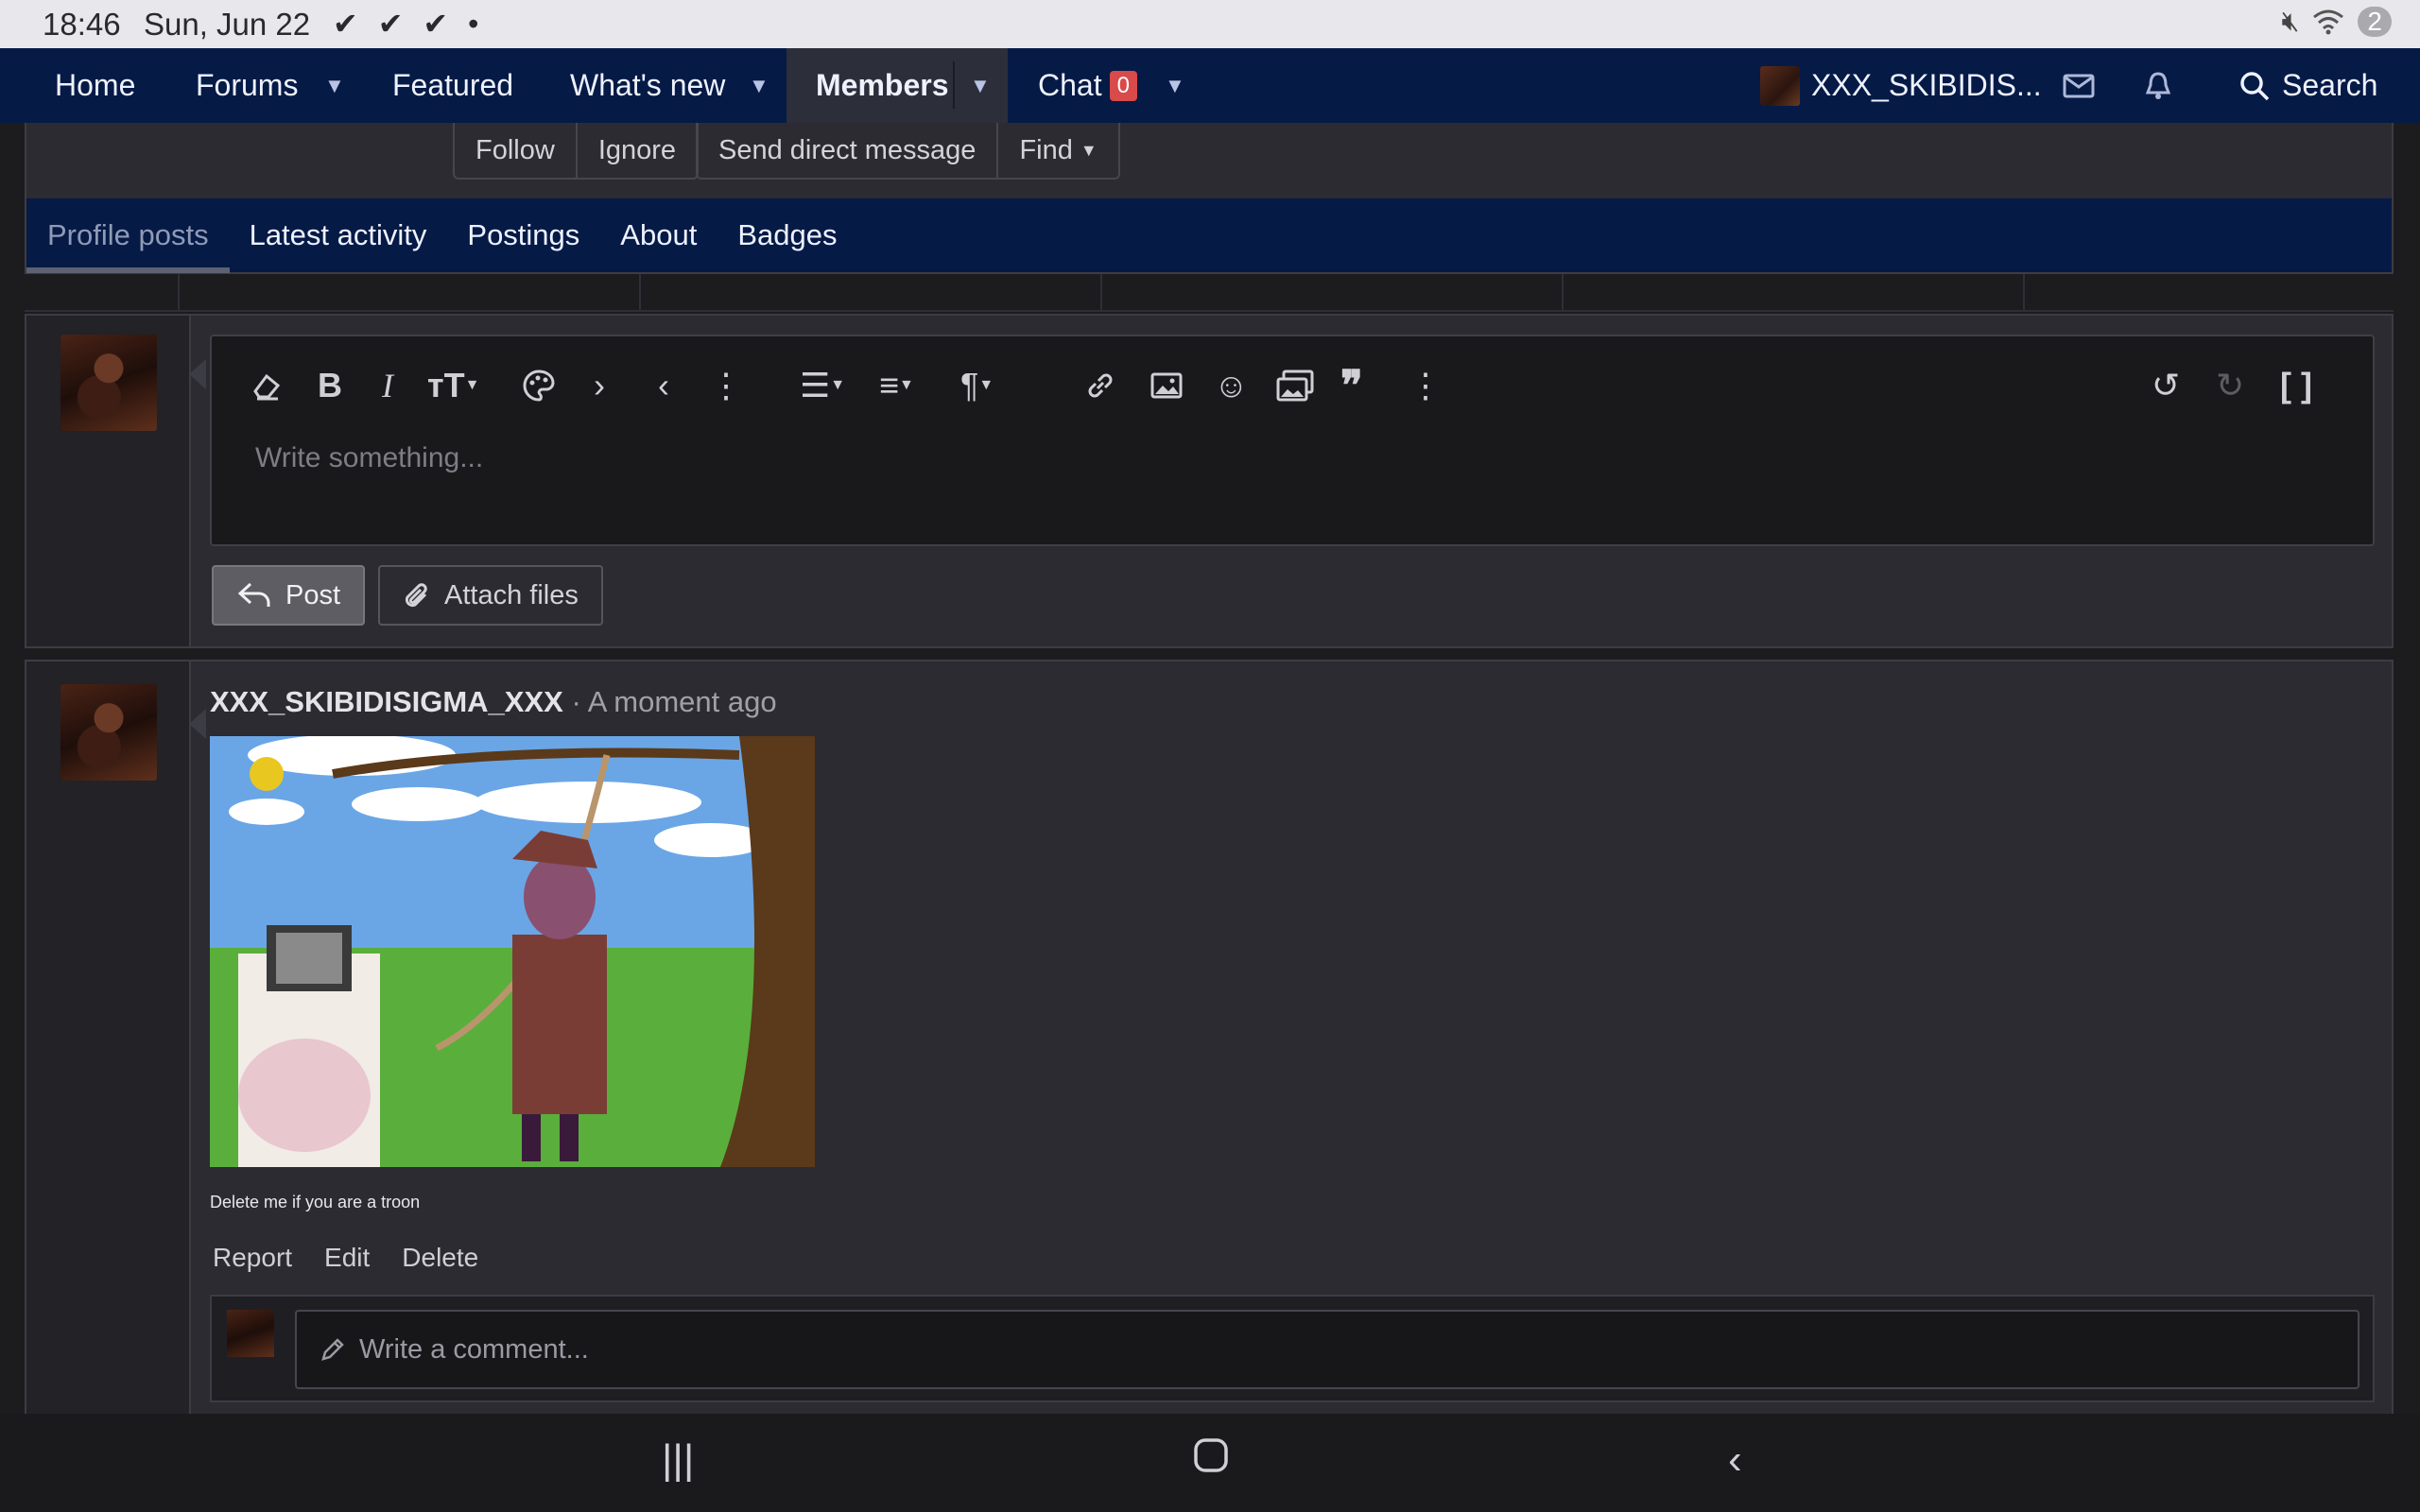 The height and width of the screenshot is (1512, 2420). What do you see at coordinates (682, 701) in the screenshot?
I see `post-time: A moment ago` at bounding box center [682, 701].